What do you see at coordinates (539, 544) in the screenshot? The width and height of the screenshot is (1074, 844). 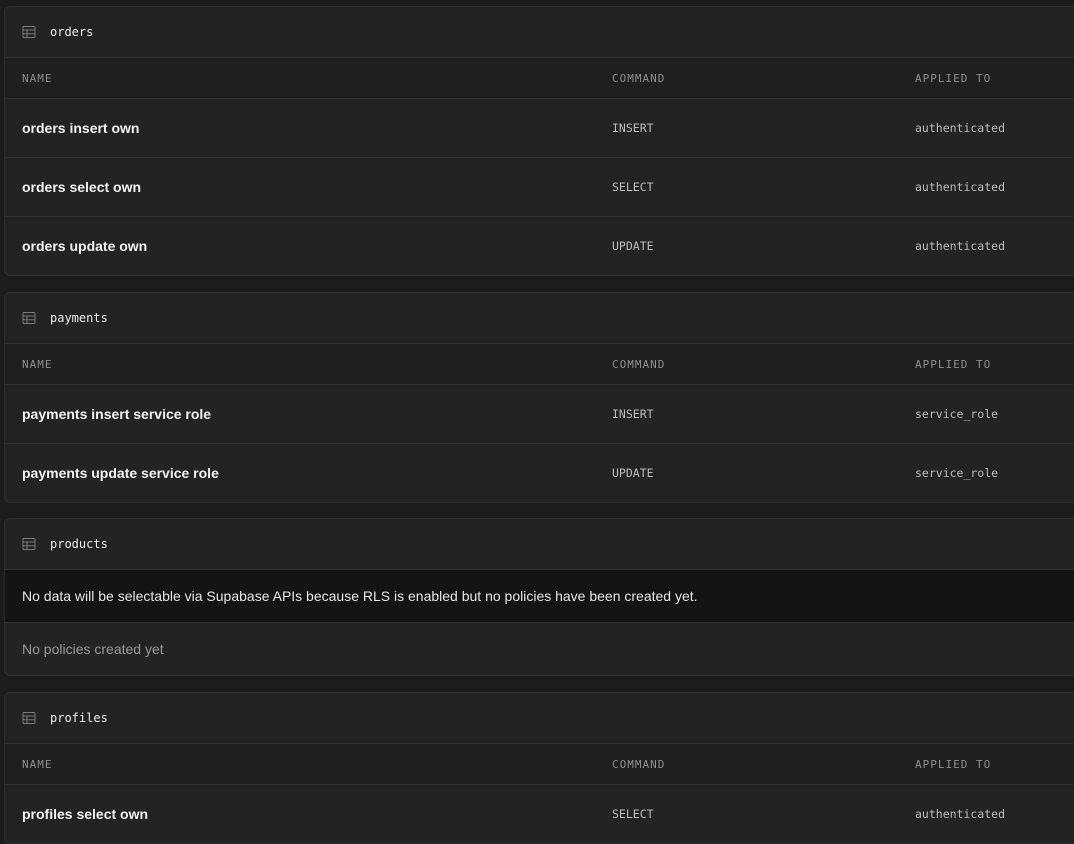 I see `table-header: products` at bounding box center [539, 544].